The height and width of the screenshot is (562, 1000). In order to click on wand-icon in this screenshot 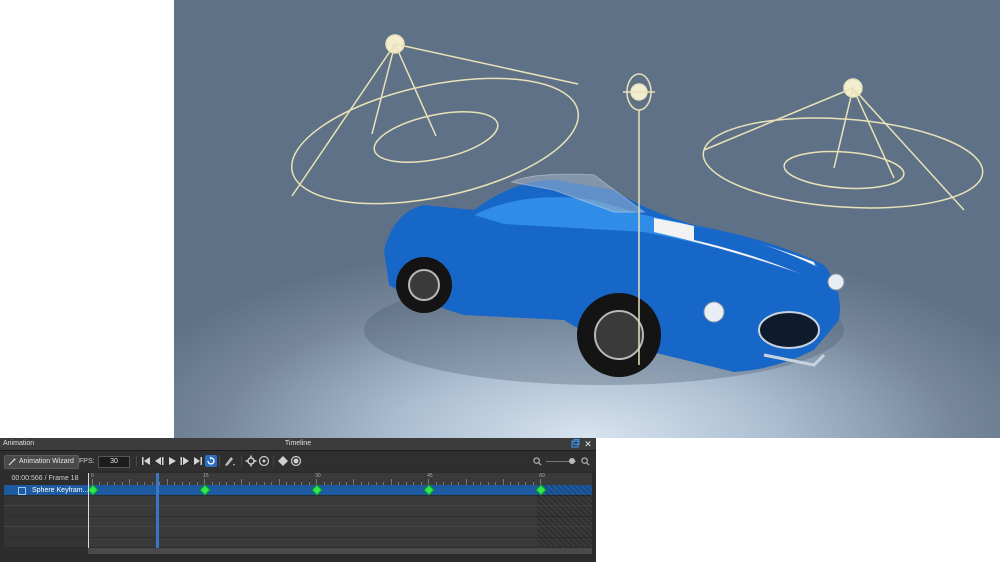, I will do `click(12, 462)`.